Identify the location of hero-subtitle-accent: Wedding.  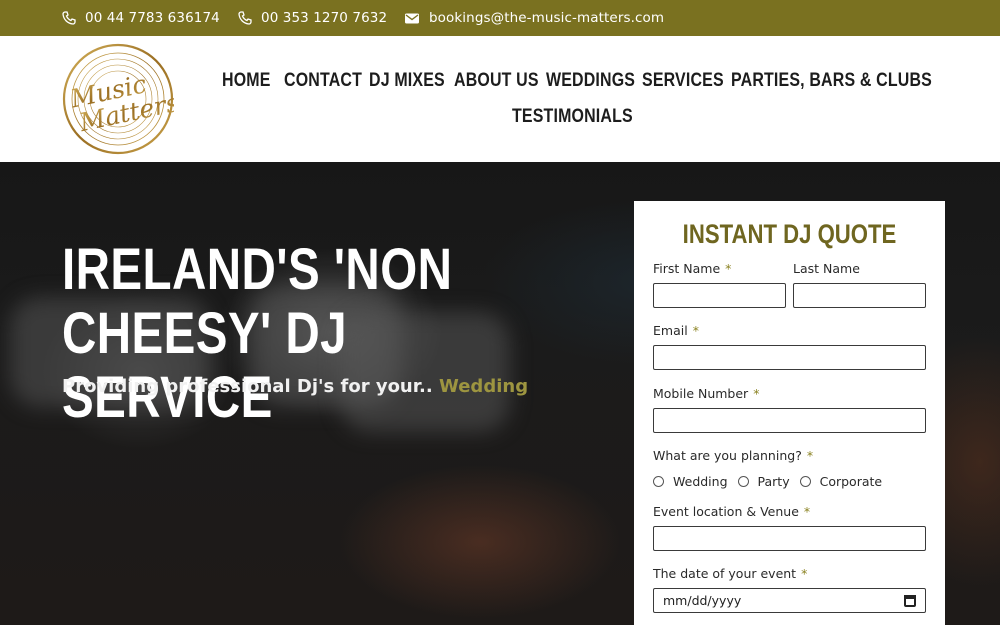
(484, 386).